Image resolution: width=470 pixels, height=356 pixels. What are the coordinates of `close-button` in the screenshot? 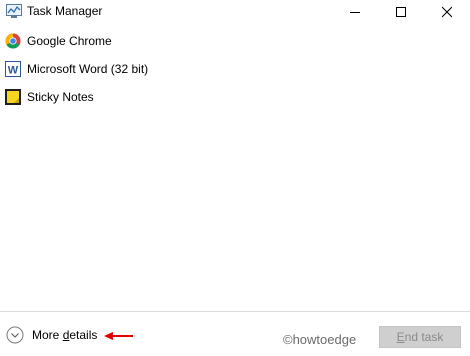 It's located at (447, 12).